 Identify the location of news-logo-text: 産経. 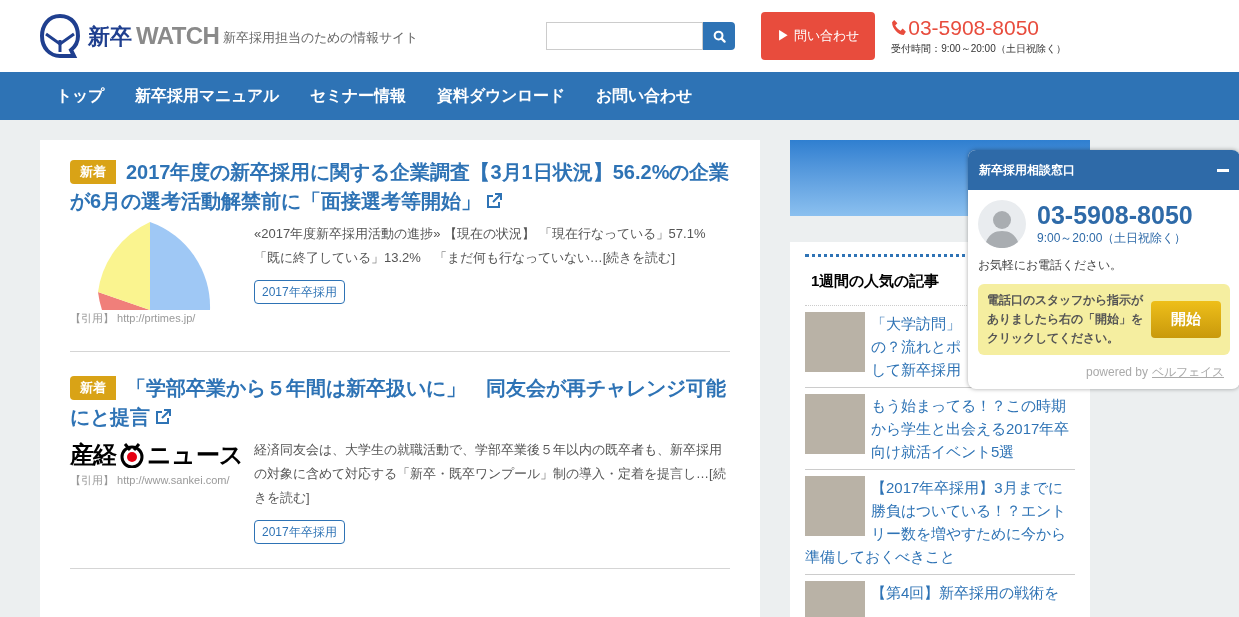
(93, 454).